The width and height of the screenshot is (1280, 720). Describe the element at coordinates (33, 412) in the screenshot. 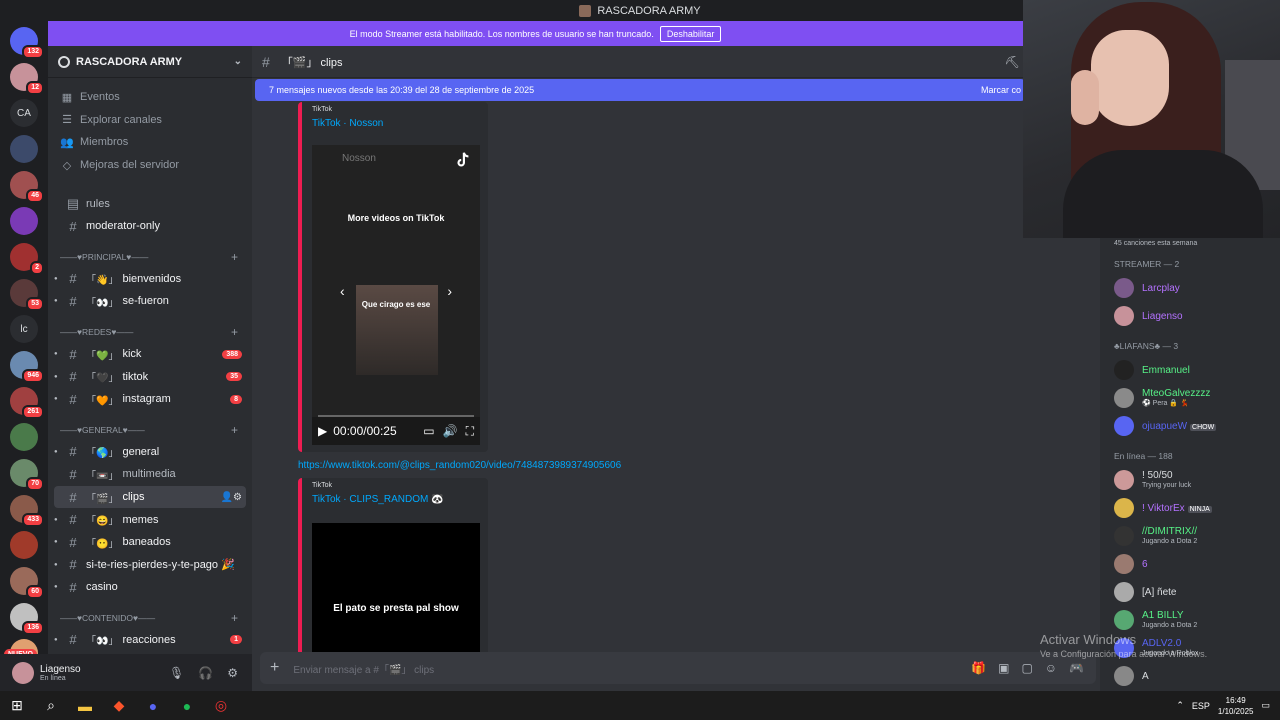

I see `badge: 261` at that location.